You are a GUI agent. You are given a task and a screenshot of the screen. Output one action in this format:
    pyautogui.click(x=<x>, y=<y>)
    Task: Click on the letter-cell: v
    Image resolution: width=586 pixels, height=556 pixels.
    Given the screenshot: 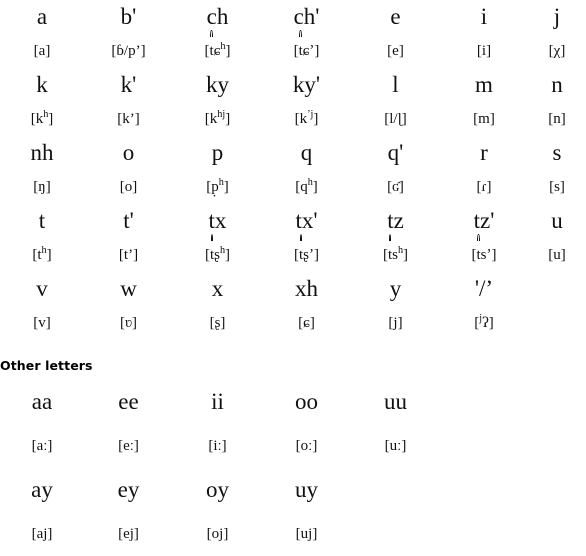 What is the action you would take?
    pyautogui.click(x=42, y=288)
    